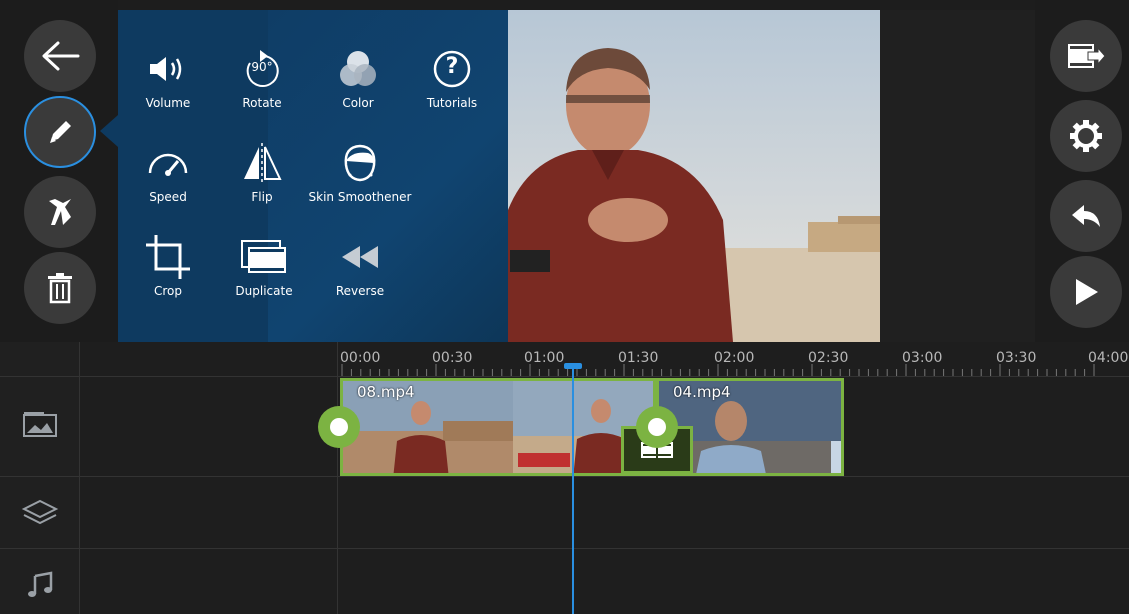 This screenshot has height=614, width=1129. What do you see at coordinates (168, 197) in the screenshot?
I see `tool-label: Speed` at bounding box center [168, 197].